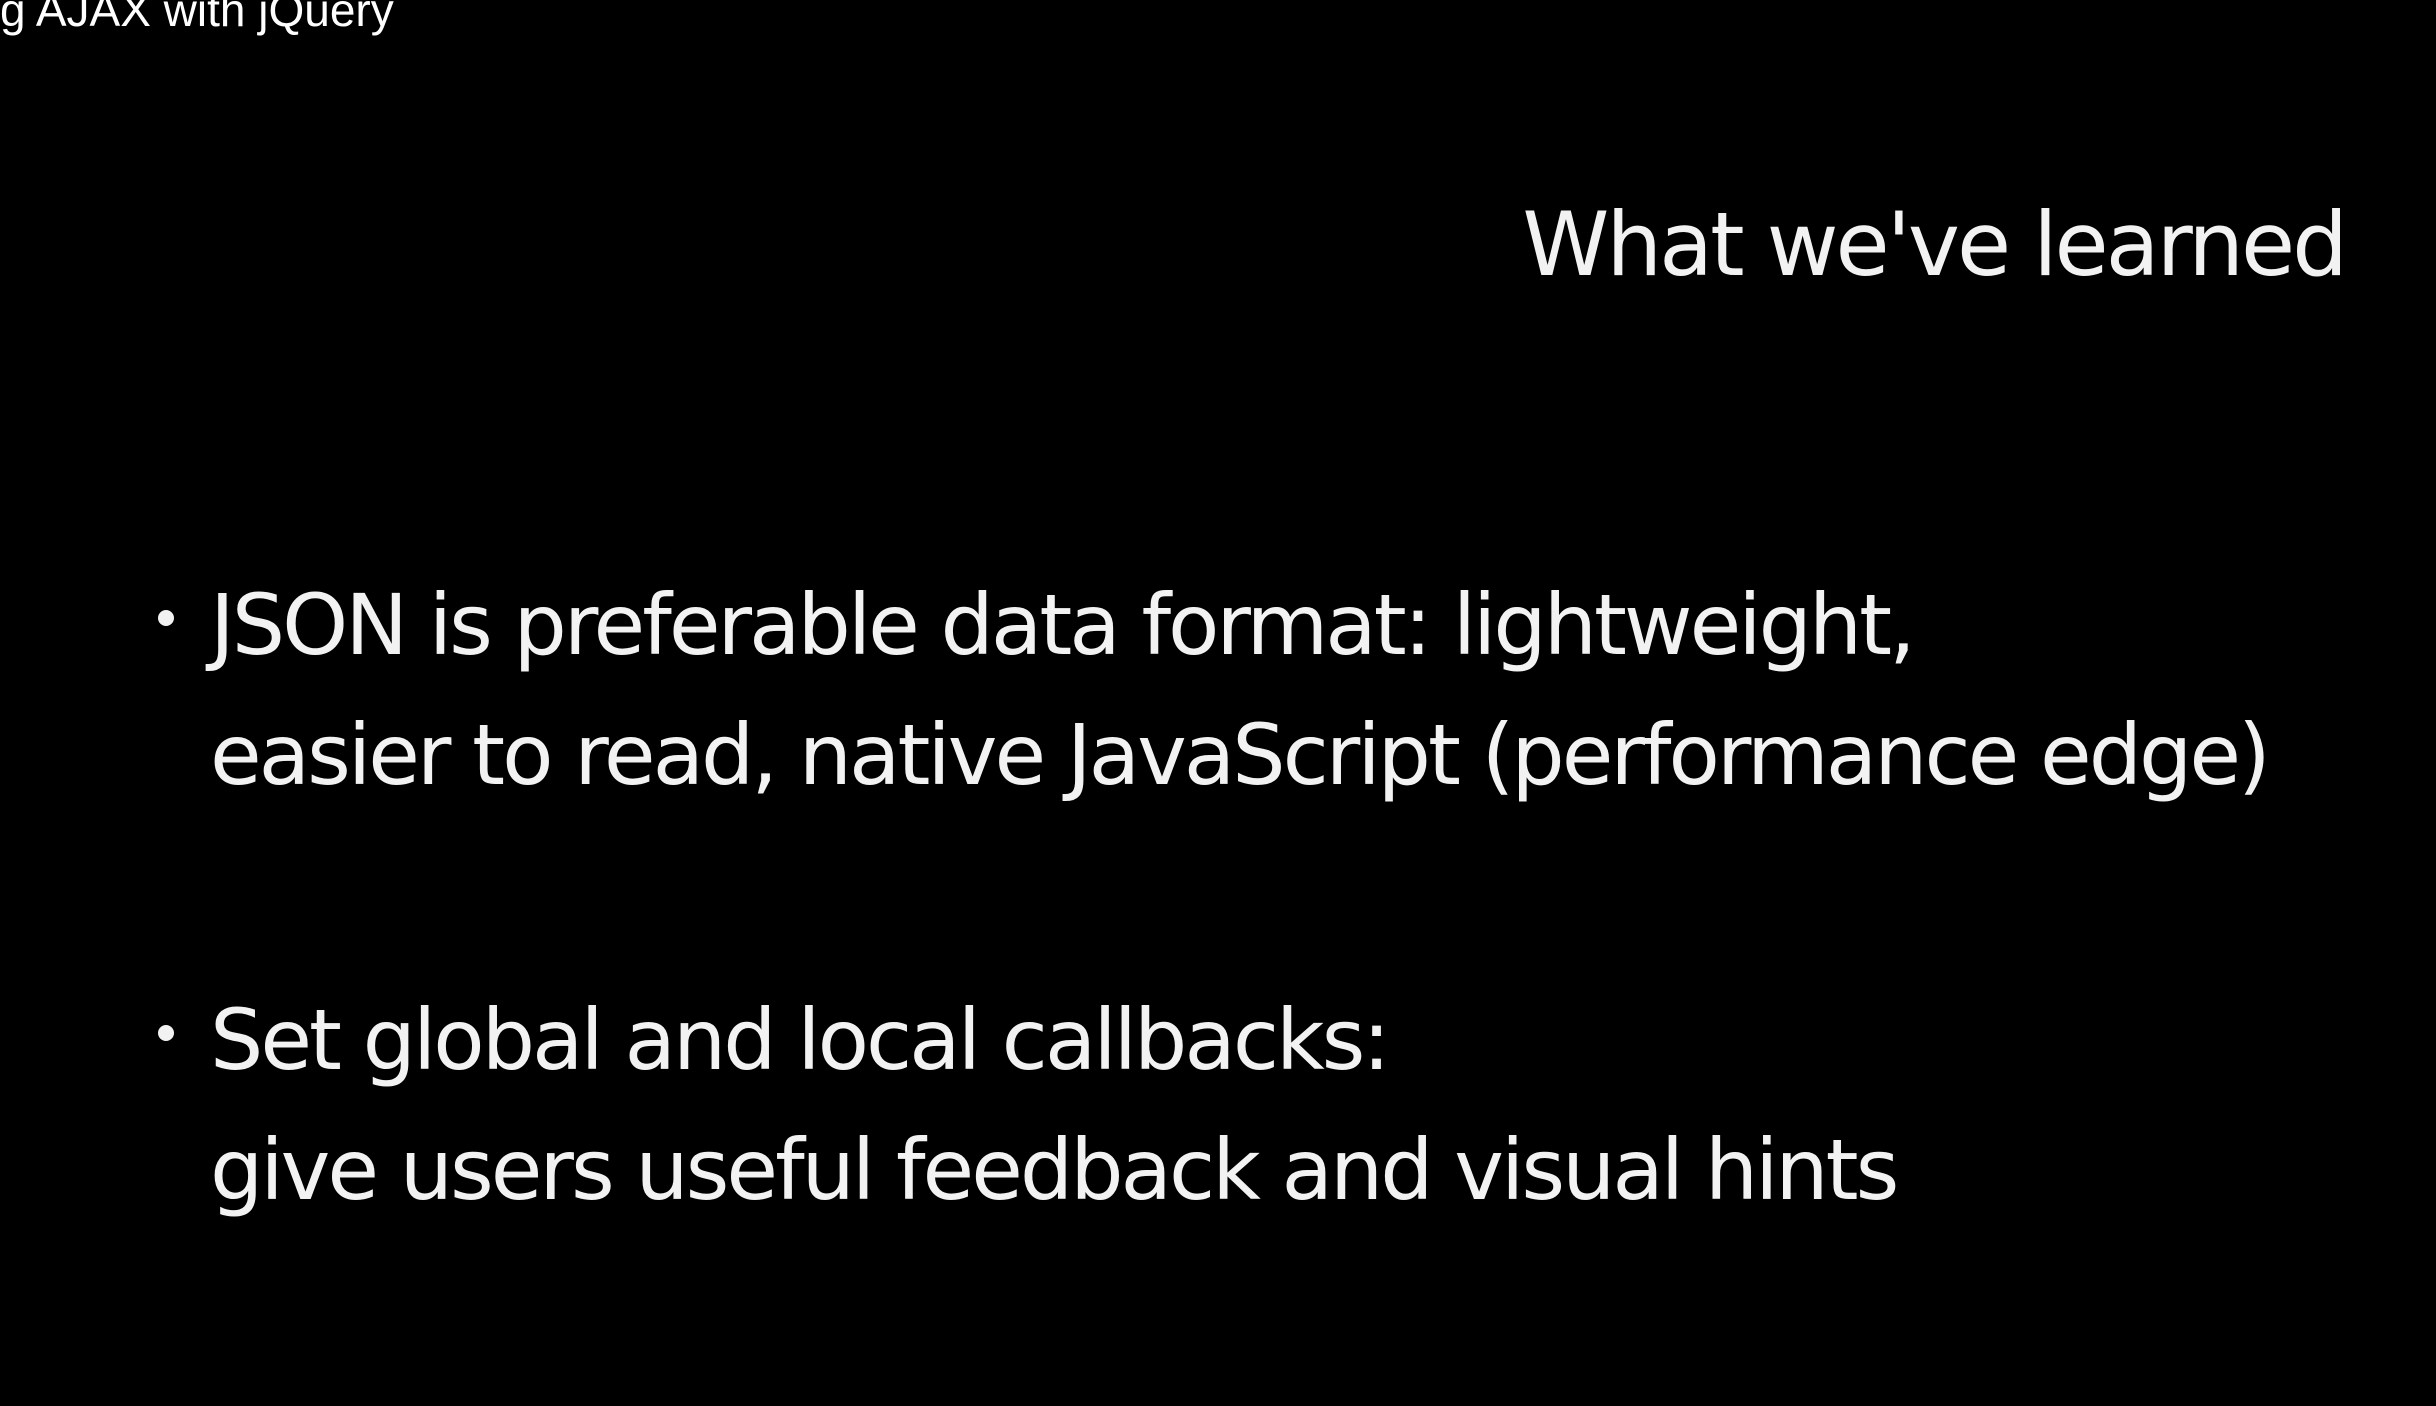  What do you see at coordinates (800, 1040) in the screenshot?
I see `bullet-line: Set global and local callbacks:` at bounding box center [800, 1040].